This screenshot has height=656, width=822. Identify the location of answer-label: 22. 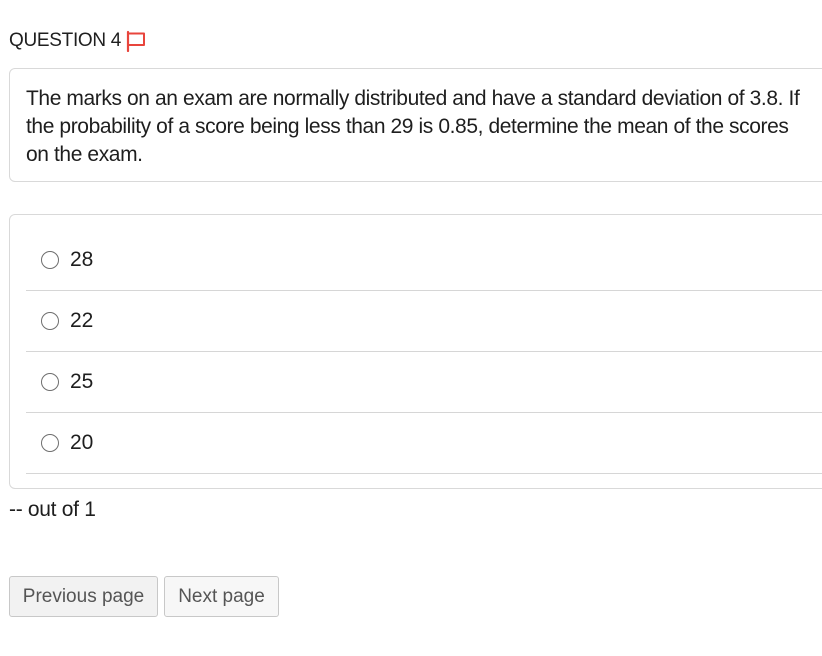
(82, 320).